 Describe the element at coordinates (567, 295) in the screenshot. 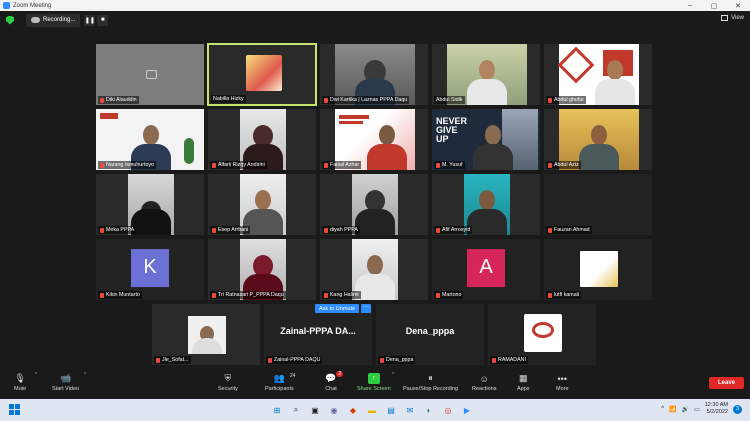

I see `participant-name: lutfi kamali` at that location.